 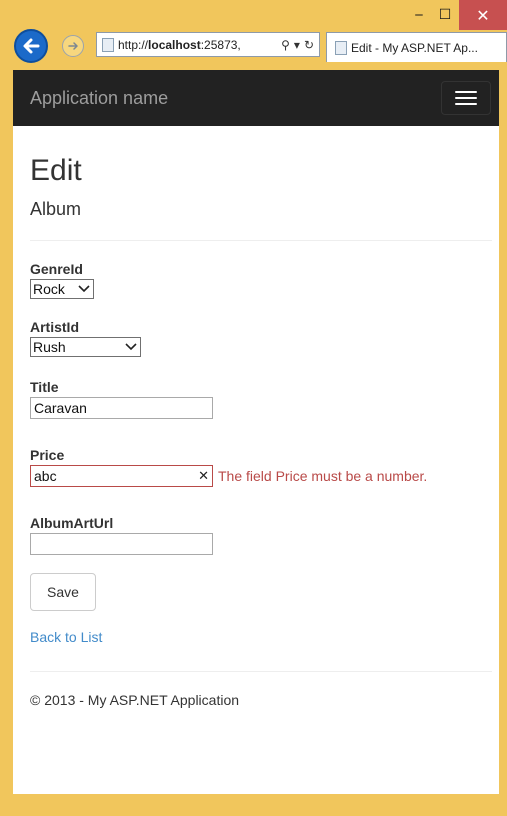 What do you see at coordinates (261, 535) in the screenshot?
I see `albumart-group: AlbumArtUrl` at bounding box center [261, 535].